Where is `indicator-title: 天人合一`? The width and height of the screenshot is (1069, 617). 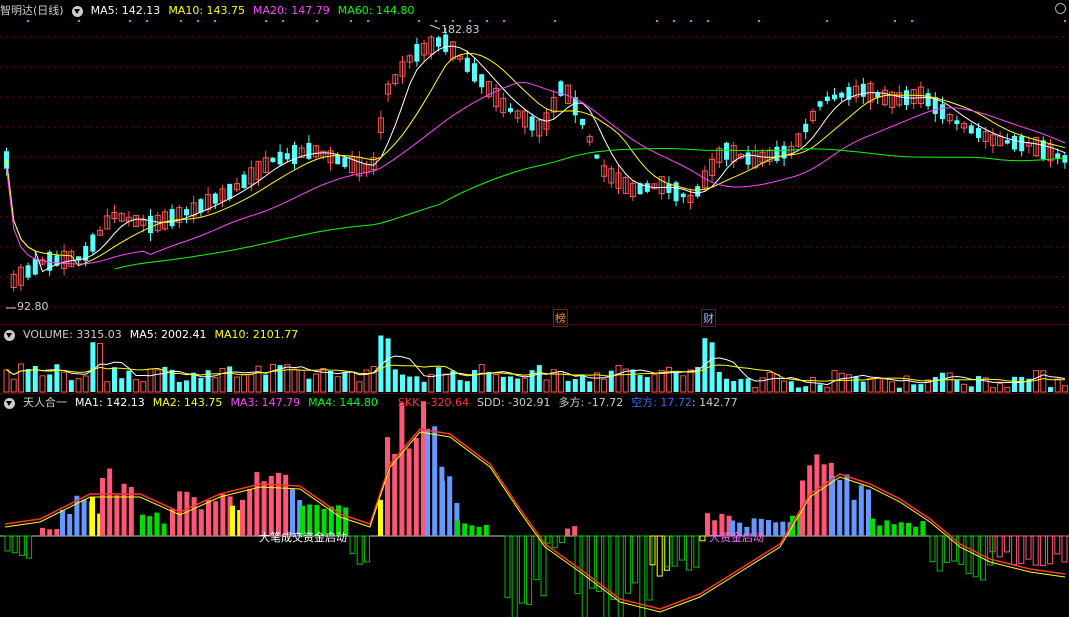
indicator-title: 天人合一 is located at coordinates (45, 402).